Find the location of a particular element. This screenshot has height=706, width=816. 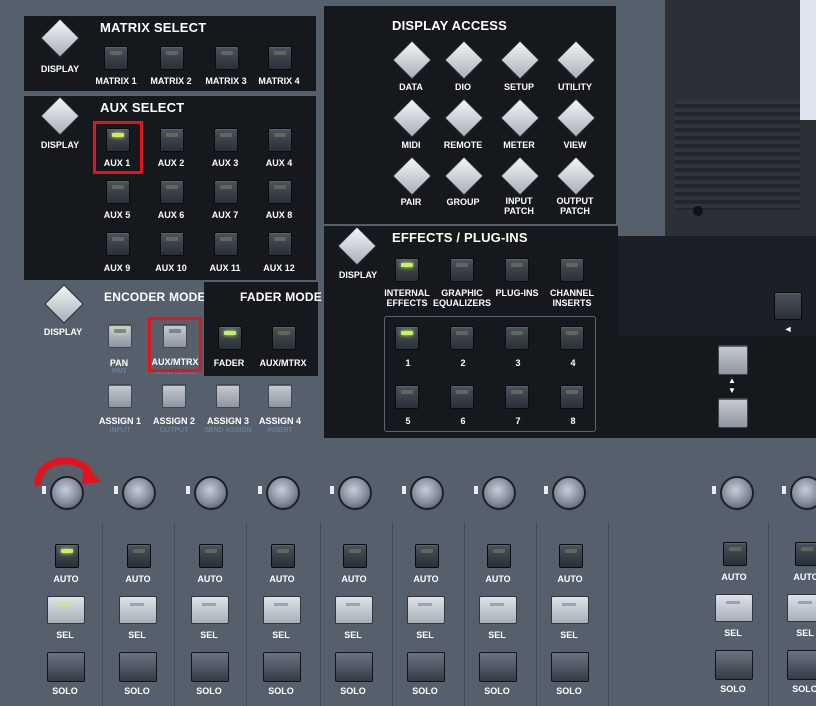

assign-4-label: ASSIGN 4 is located at coordinates (279, 421).